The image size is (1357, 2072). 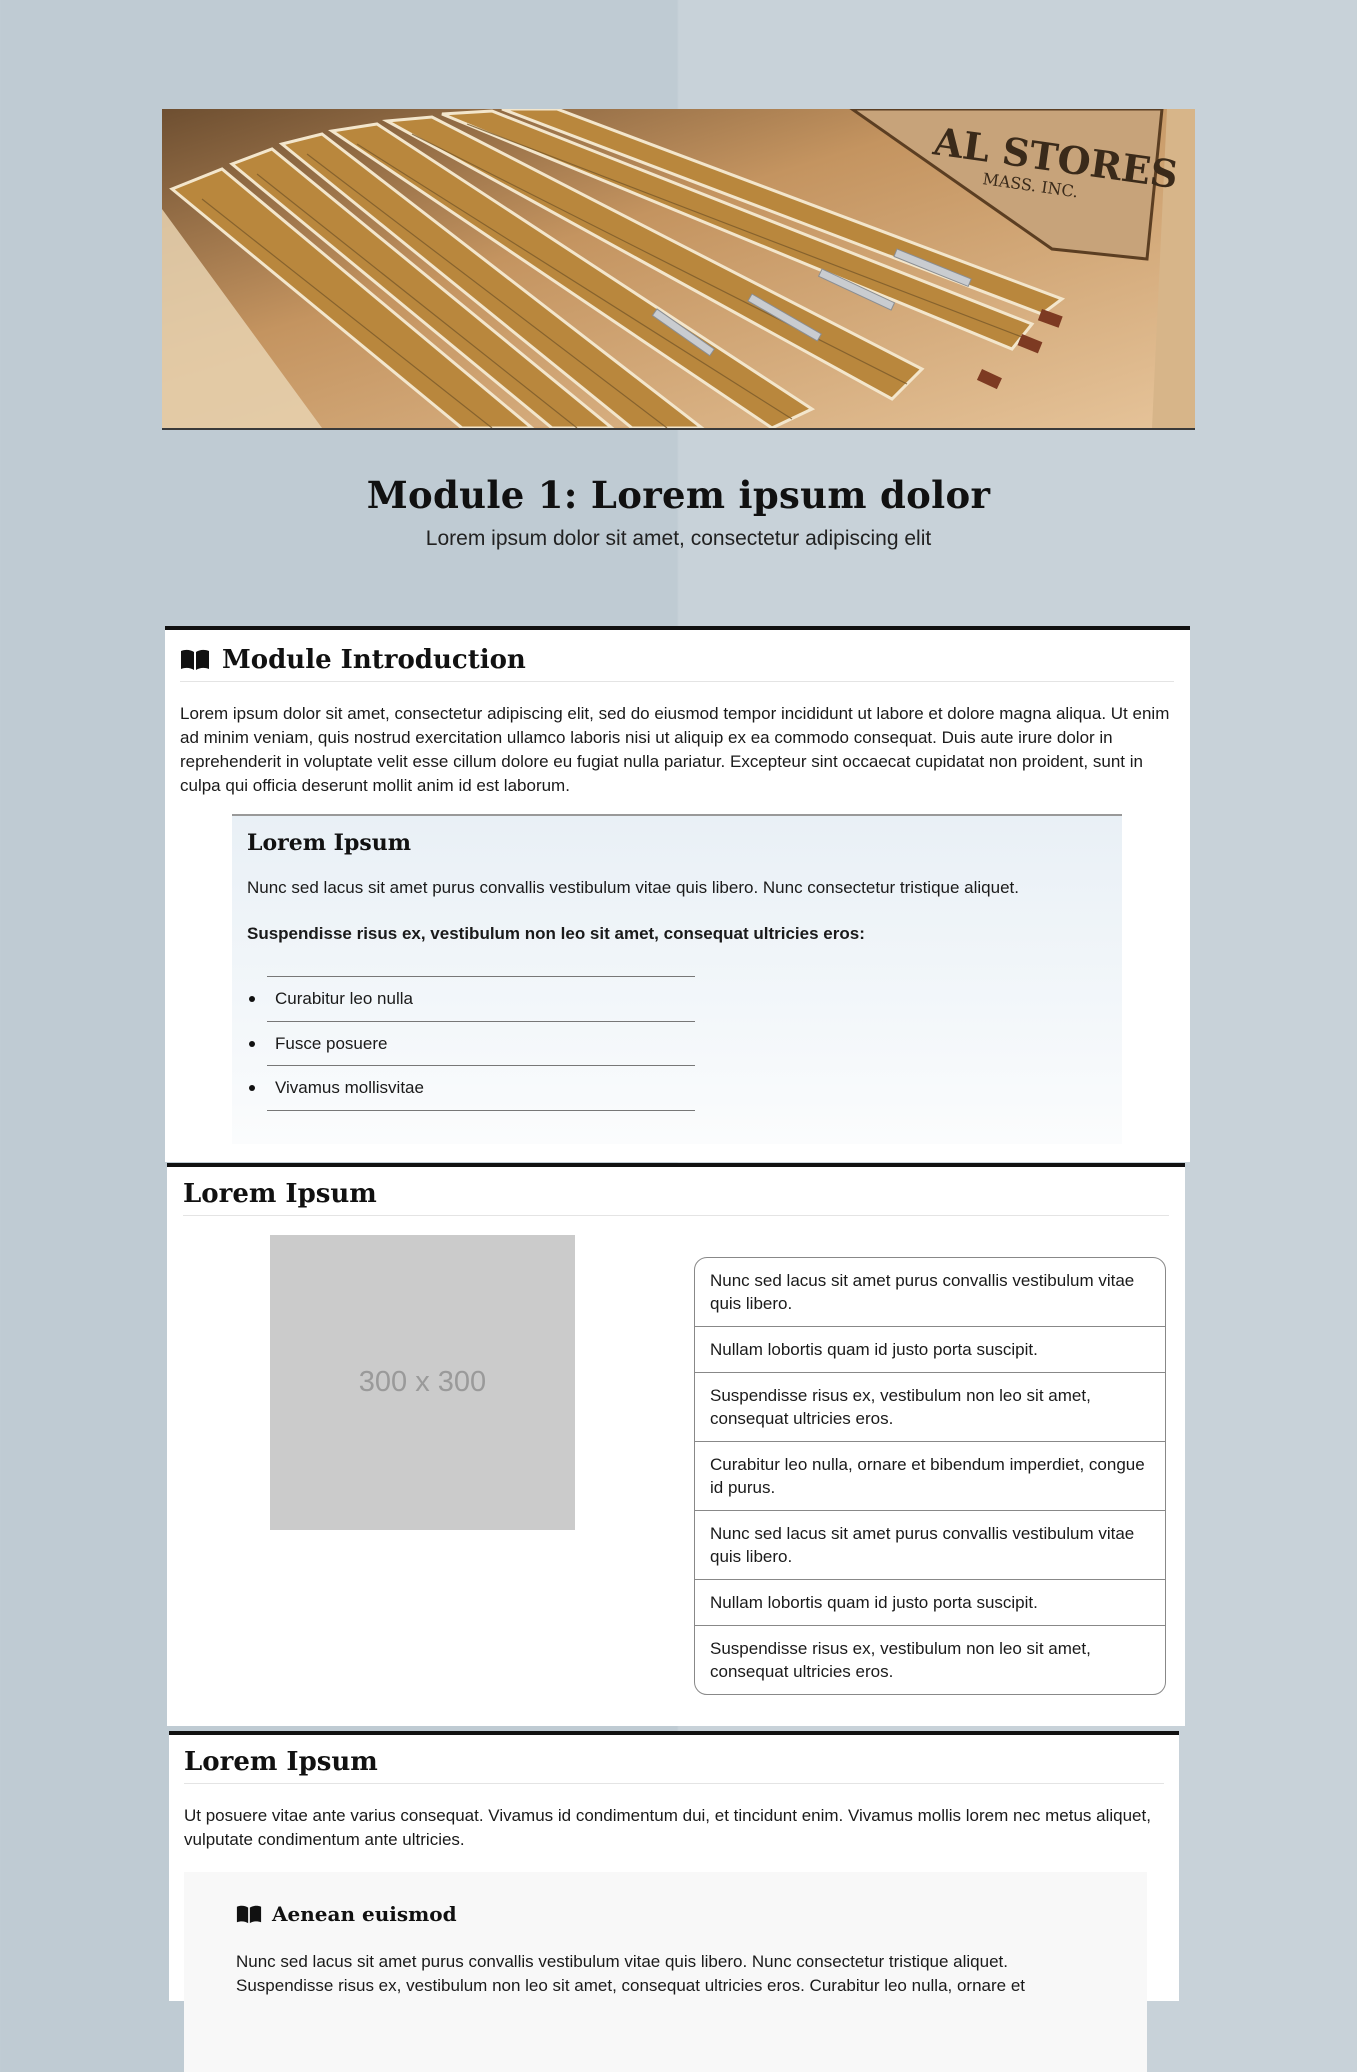 I want to click on list-item: Fusce posuere, so click(x=472, y=1044).